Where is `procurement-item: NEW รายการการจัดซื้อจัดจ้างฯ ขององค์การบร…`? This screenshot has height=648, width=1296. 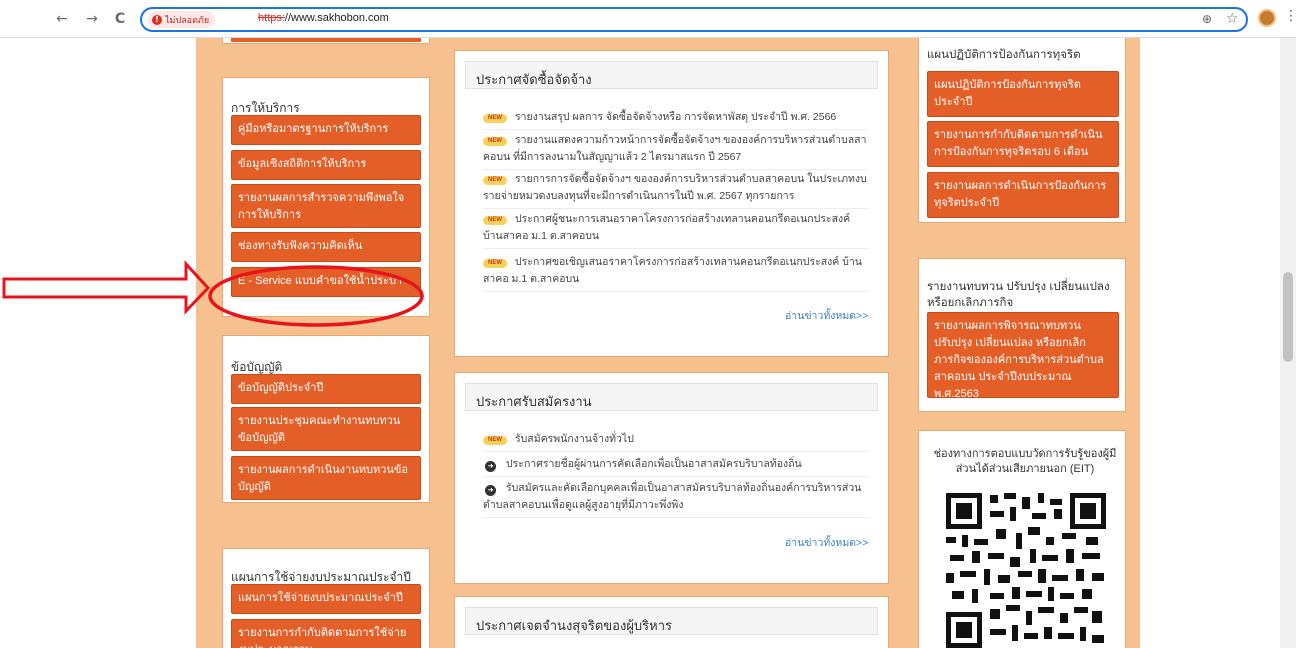
procurement-item: NEW รายการการจัดซื้อจัดจ้างฯ ขององค์การบร… is located at coordinates (676, 190).